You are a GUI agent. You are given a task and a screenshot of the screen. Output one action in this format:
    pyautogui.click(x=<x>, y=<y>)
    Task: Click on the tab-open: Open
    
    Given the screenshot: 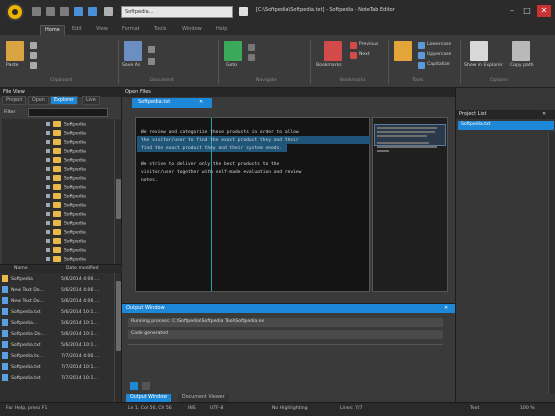 What is the action you would take?
    pyautogui.click(x=38, y=100)
    